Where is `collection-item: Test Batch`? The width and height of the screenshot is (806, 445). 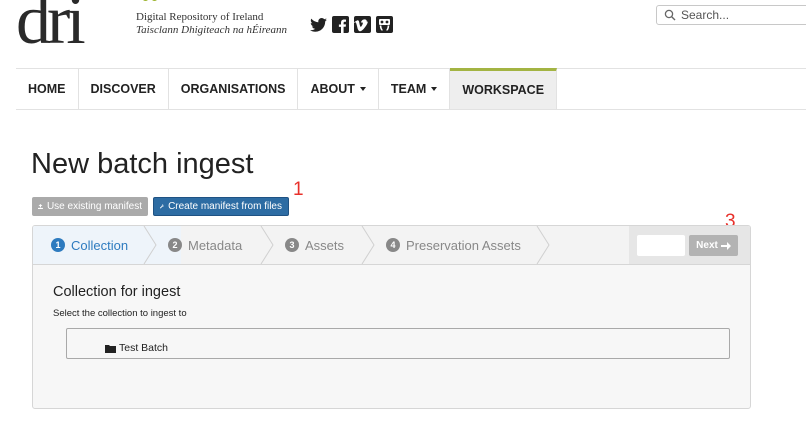 collection-item: Test Batch is located at coordinates (136, 348).